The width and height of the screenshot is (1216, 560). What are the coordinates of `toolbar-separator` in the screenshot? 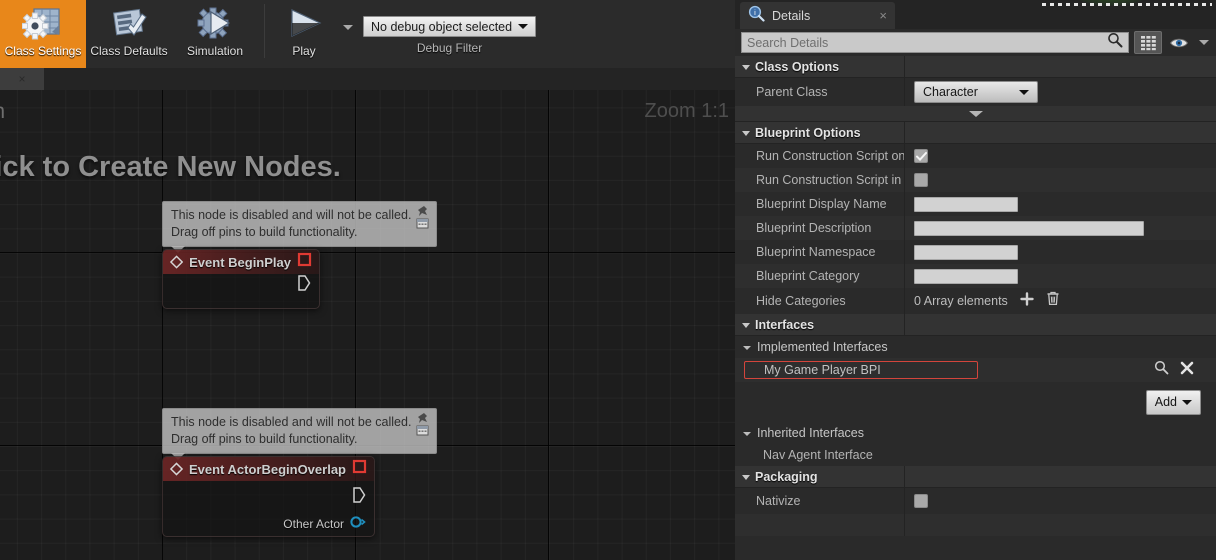 It's located at (264, 31).